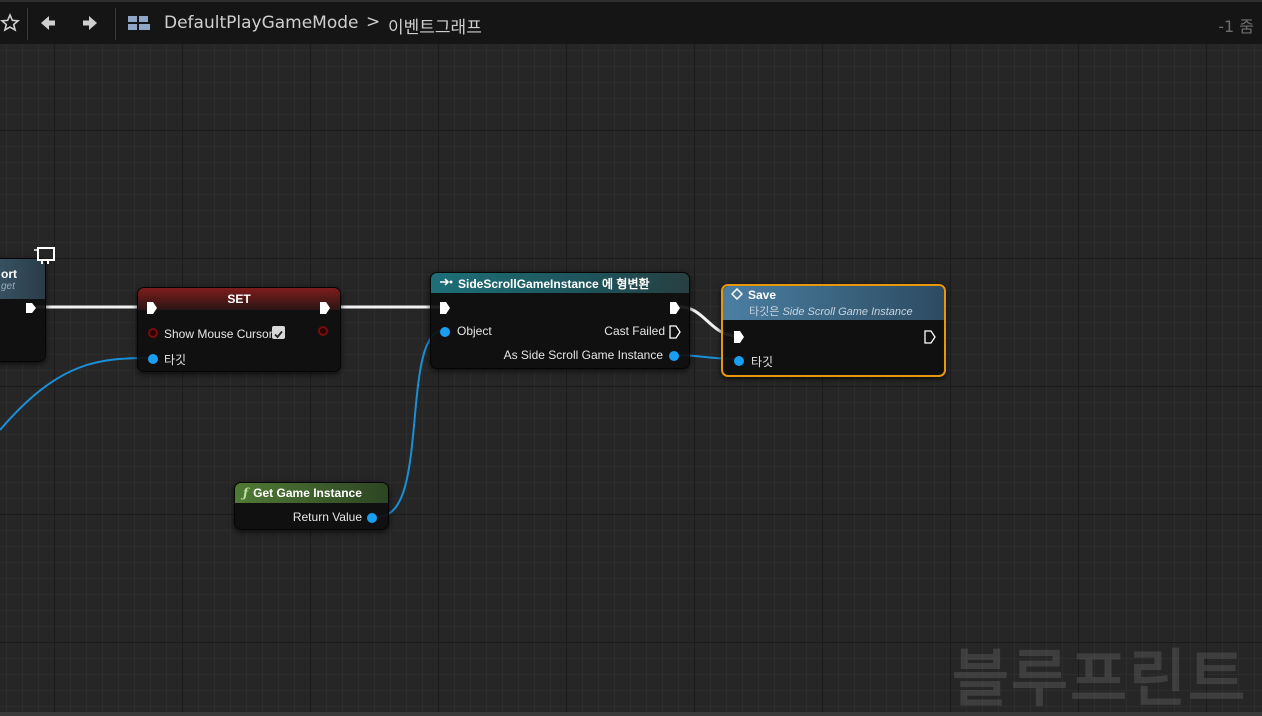 Image resolution: width=1262 pixels, height=716 pixels. What do you see at coordinates (327, 517) in the screenshot?
I see `return-value-label: Return Value` at bounding box center [327, 517].